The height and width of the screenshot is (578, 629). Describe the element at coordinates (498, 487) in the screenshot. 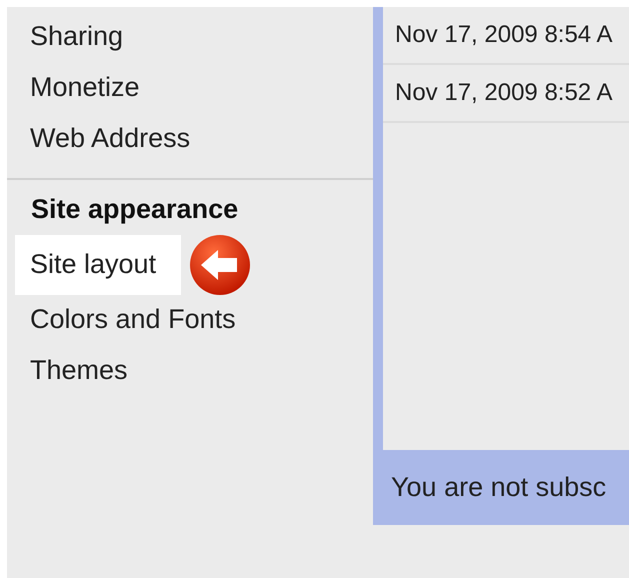

I see `subscription-text: You are not subsc` at that location.